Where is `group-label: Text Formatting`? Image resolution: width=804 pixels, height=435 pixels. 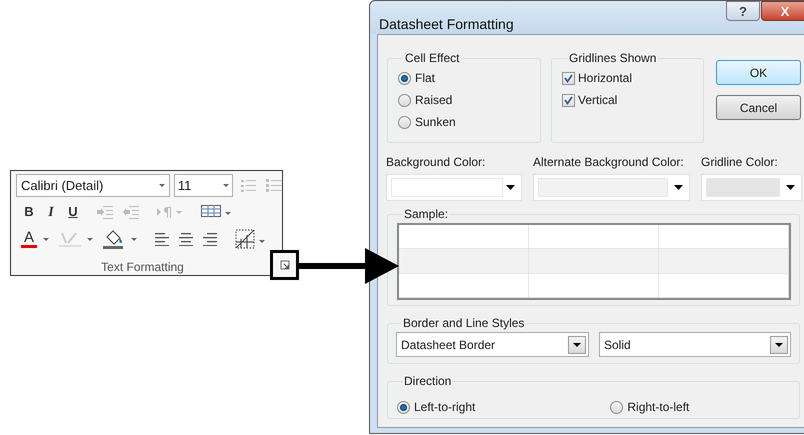
group-label: Text Formatting is located at coordinates (142, 267).